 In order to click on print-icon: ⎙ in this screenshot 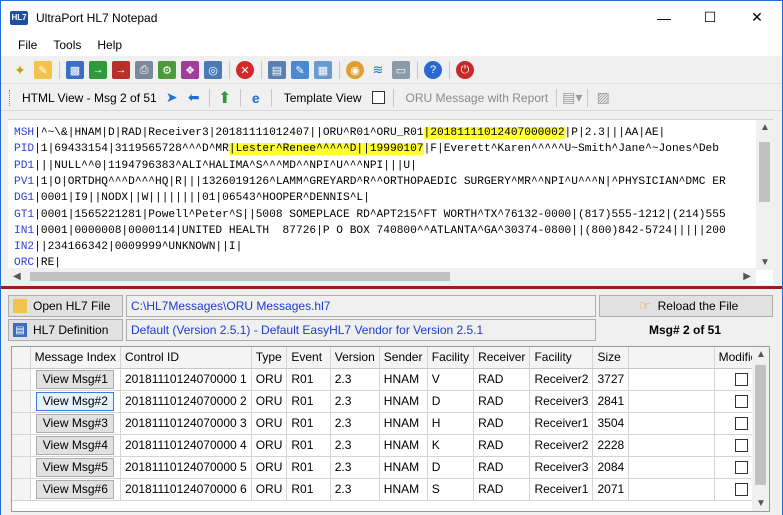, I will do `click(144, 70)`.